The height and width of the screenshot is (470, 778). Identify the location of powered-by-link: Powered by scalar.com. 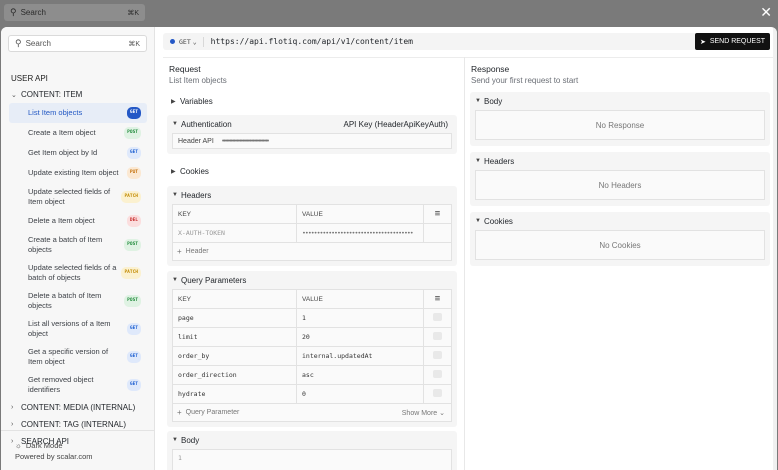
(78, 456).